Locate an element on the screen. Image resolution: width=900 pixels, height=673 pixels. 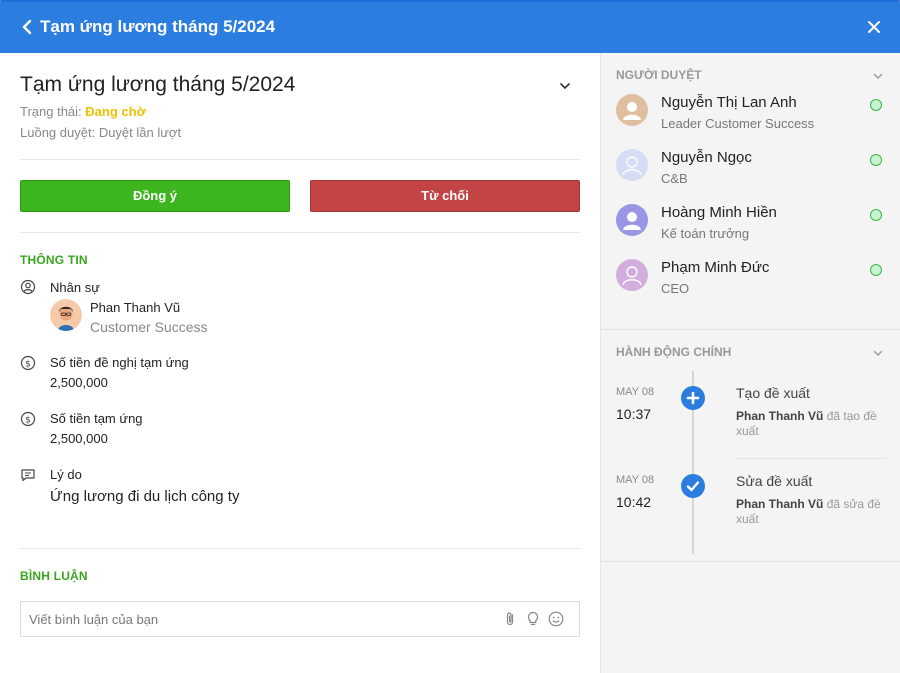
advance-amount-value: 2,500,000 is located at coordinates (79, 438).